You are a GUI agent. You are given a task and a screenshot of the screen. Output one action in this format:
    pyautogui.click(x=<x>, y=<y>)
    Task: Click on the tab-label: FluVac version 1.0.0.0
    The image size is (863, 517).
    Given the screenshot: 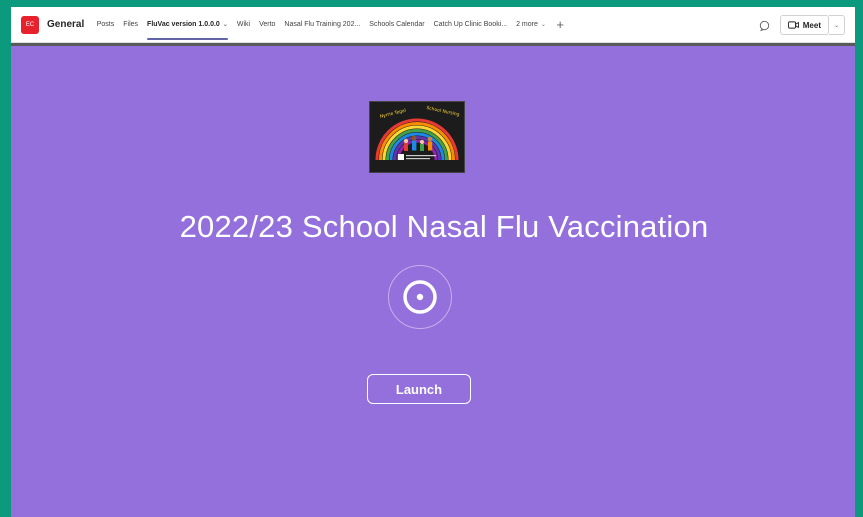 What is the action you would take?
    pyautogui.click(x=183, y=24)
    